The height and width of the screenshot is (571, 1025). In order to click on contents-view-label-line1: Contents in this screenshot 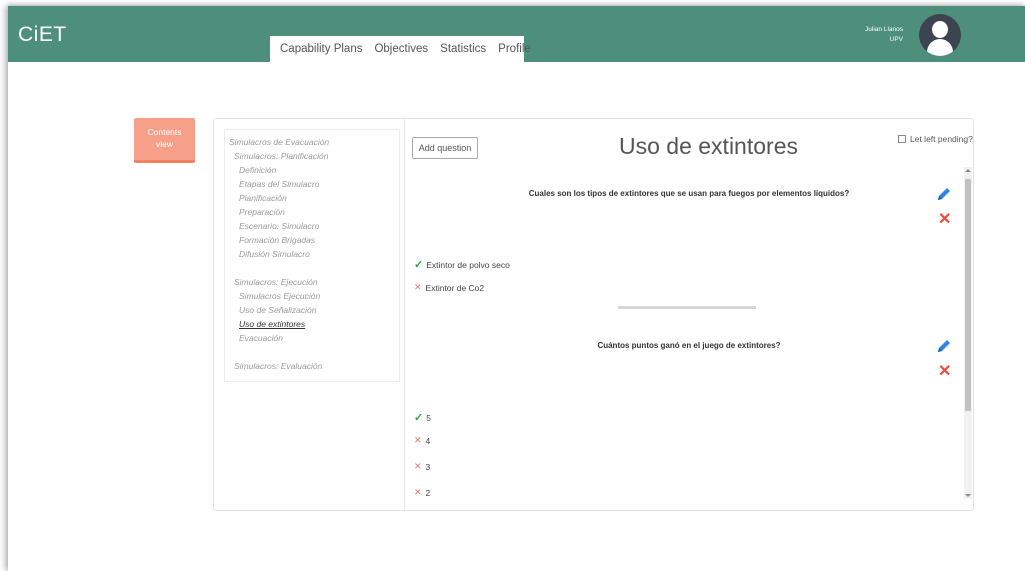, I will do `click(164, 132)`.